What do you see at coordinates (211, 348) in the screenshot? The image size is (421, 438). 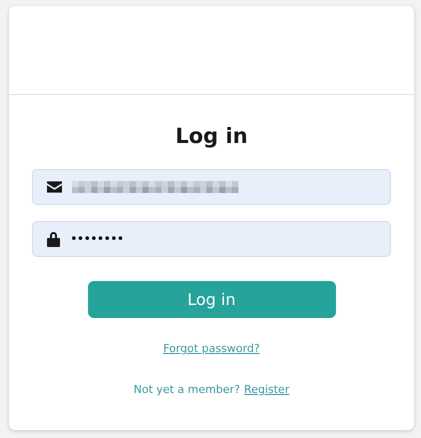 I see `forgot-password-link: Forgot password?` at bounding box center [211, 348].